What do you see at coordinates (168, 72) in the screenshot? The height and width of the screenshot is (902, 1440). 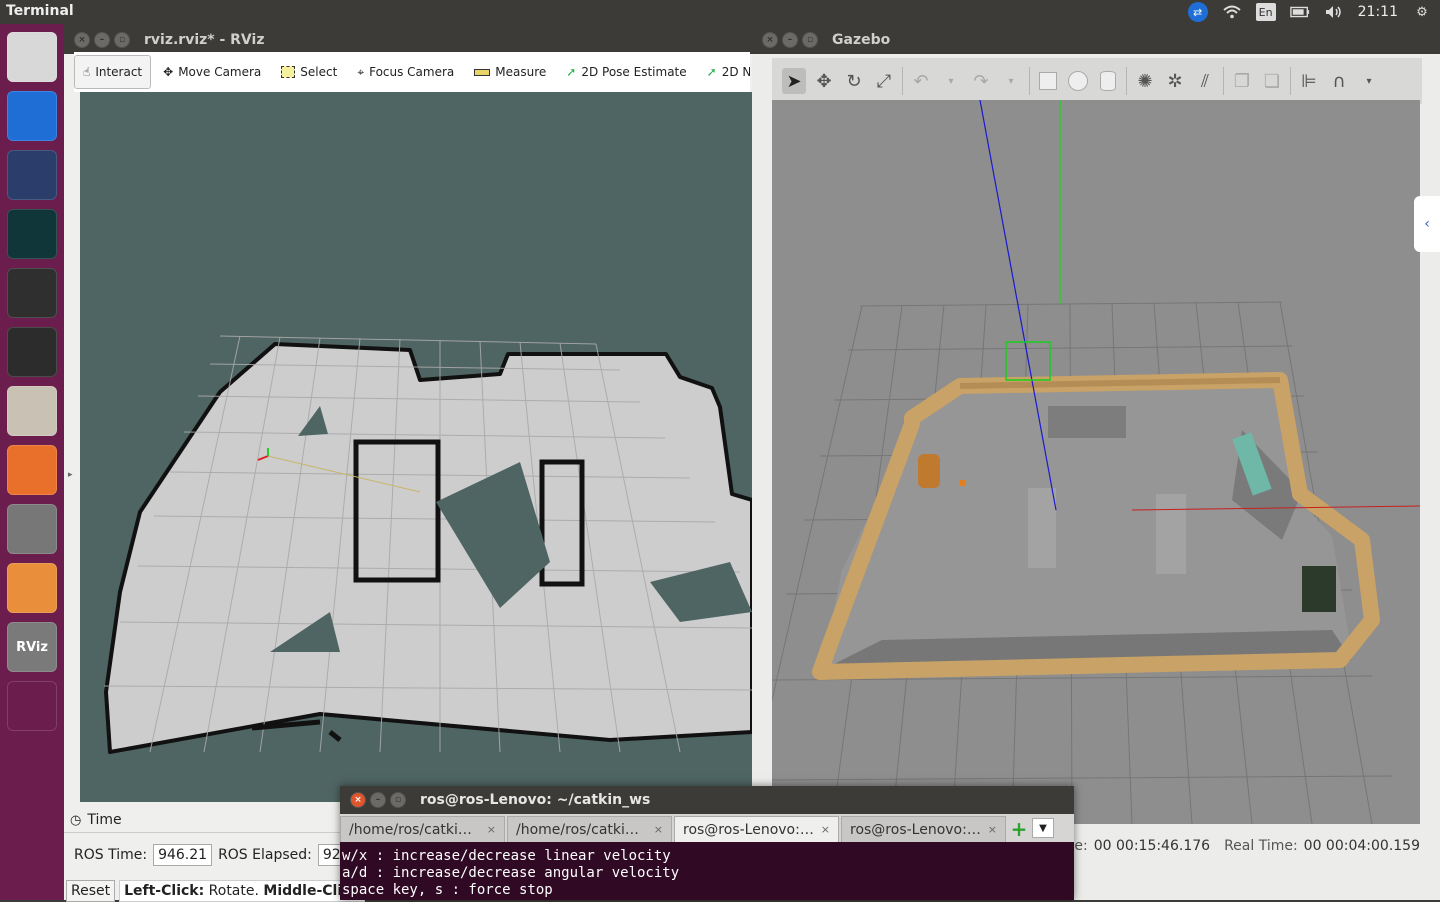 I see `move-camera-icon: ✥` at bounding box center [168, 72].